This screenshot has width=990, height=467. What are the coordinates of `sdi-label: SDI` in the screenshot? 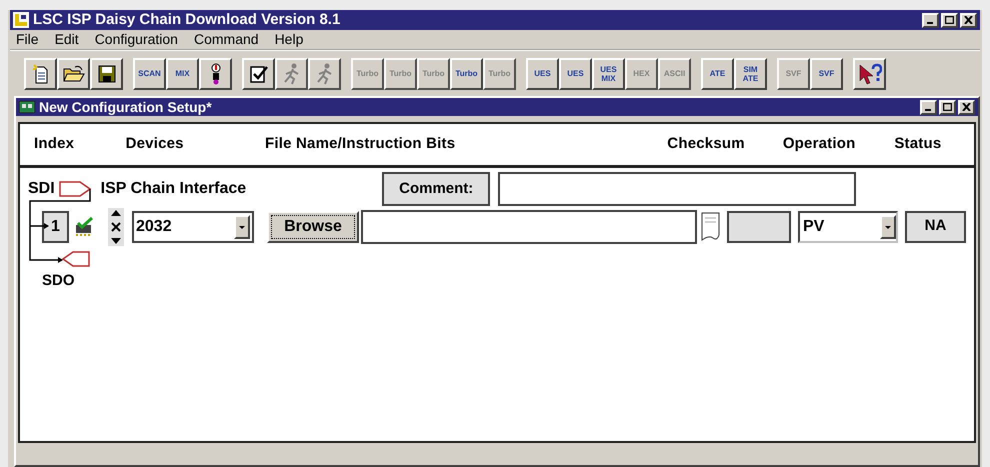 It's located at (41, 189).